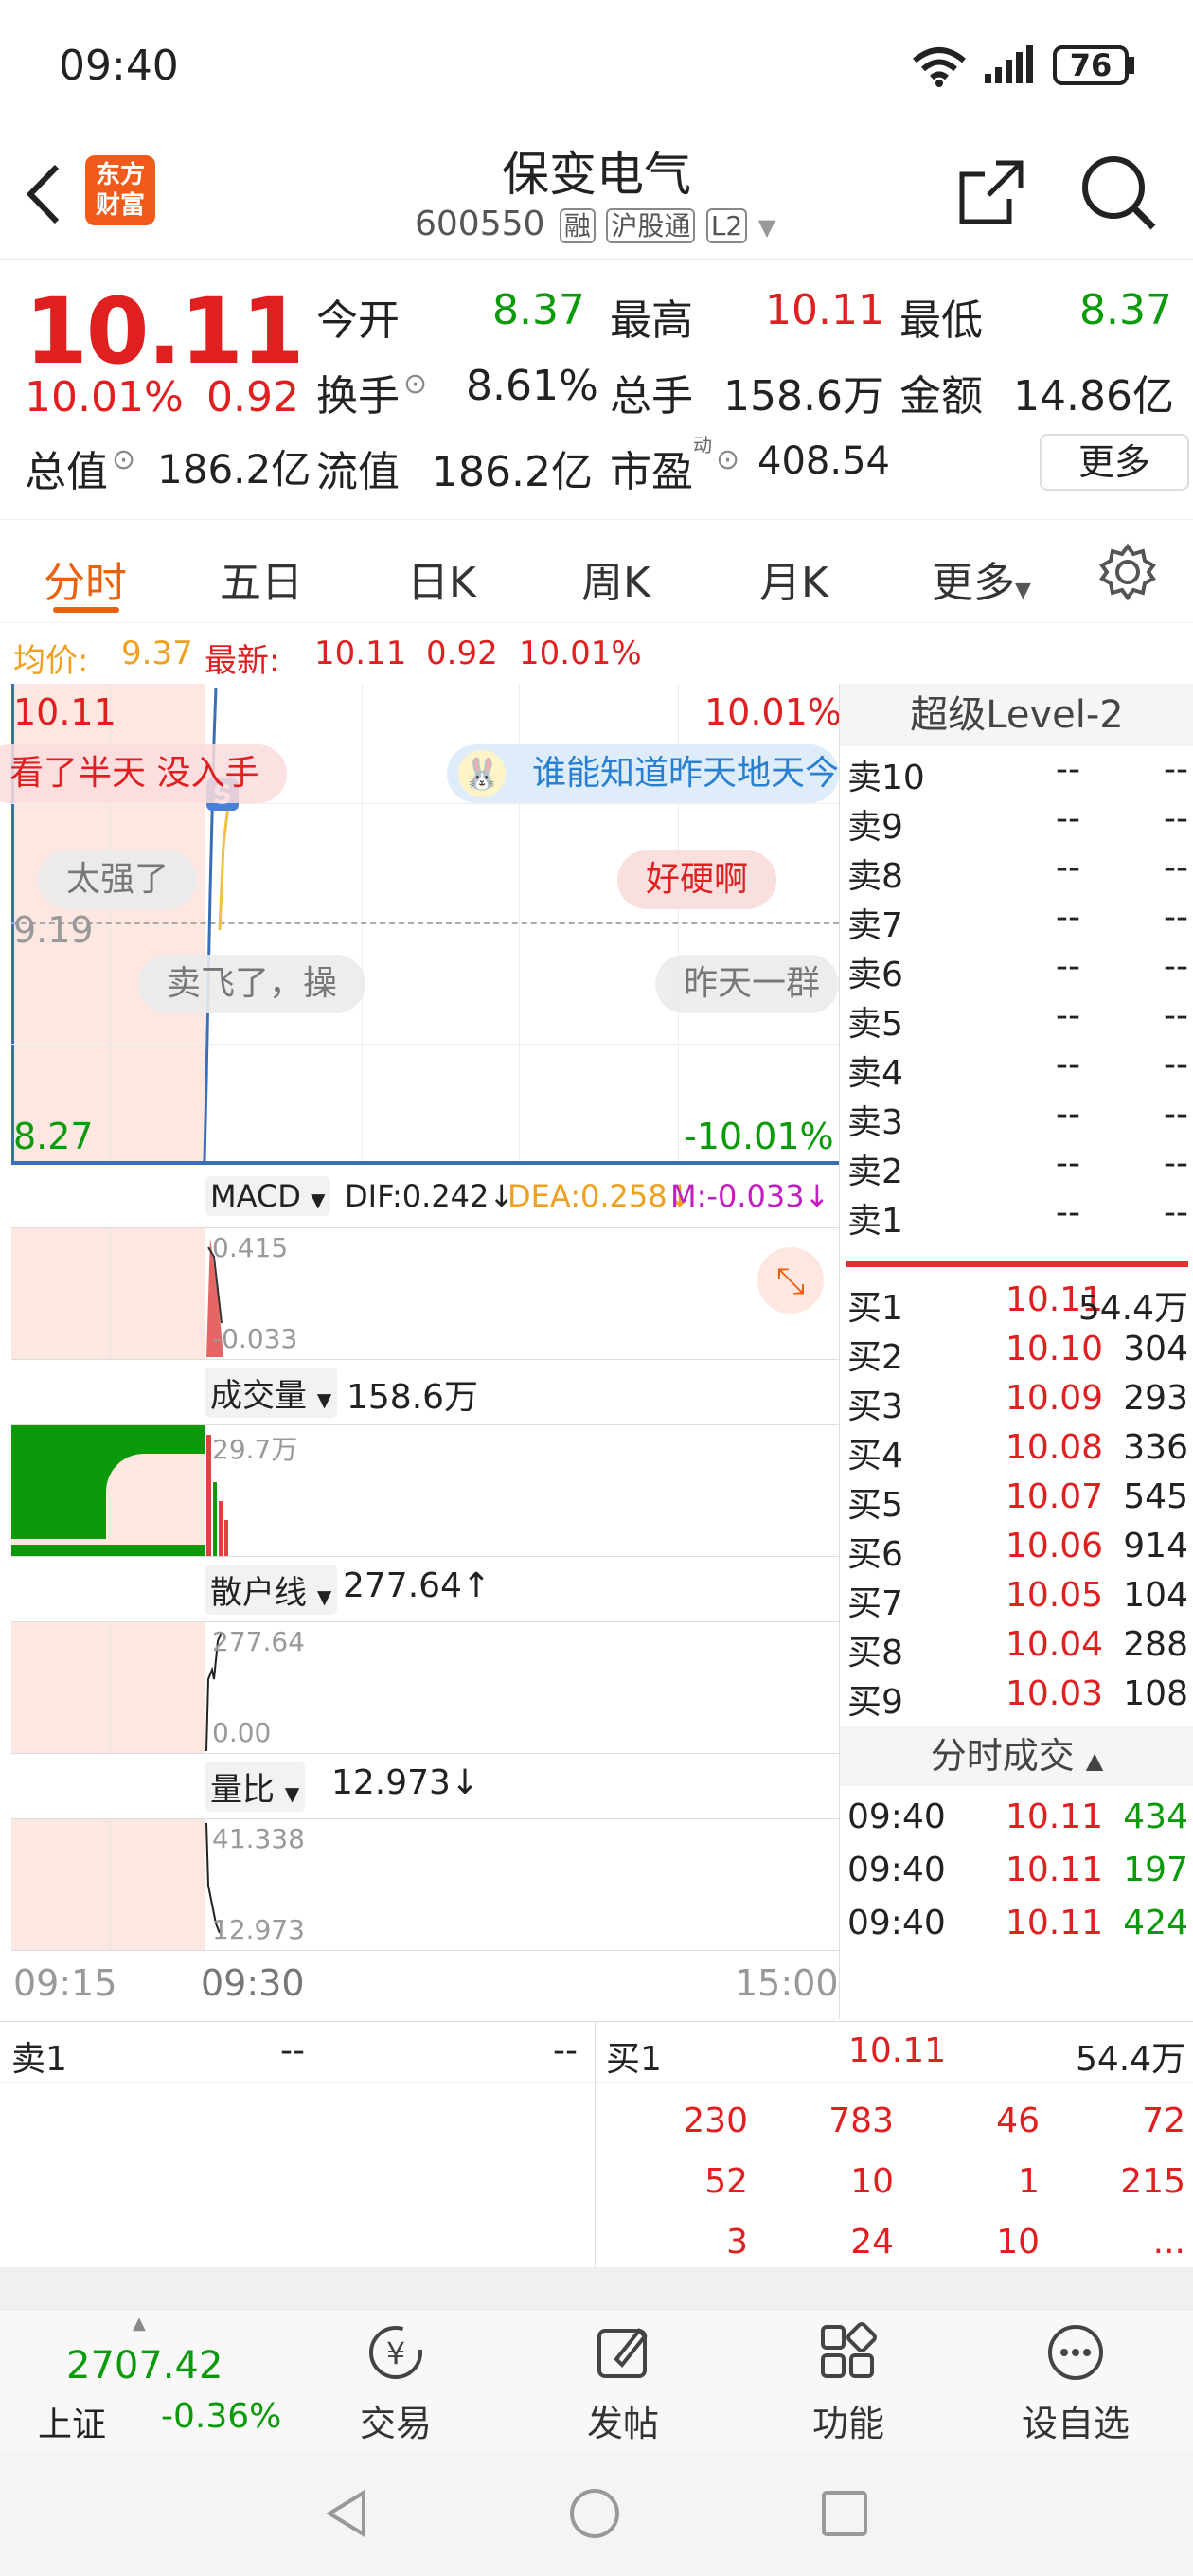  Describe the element at coordinates (747, 984) in the screenshot. I see `danmaku-bubble: 昨天一群` at that location.